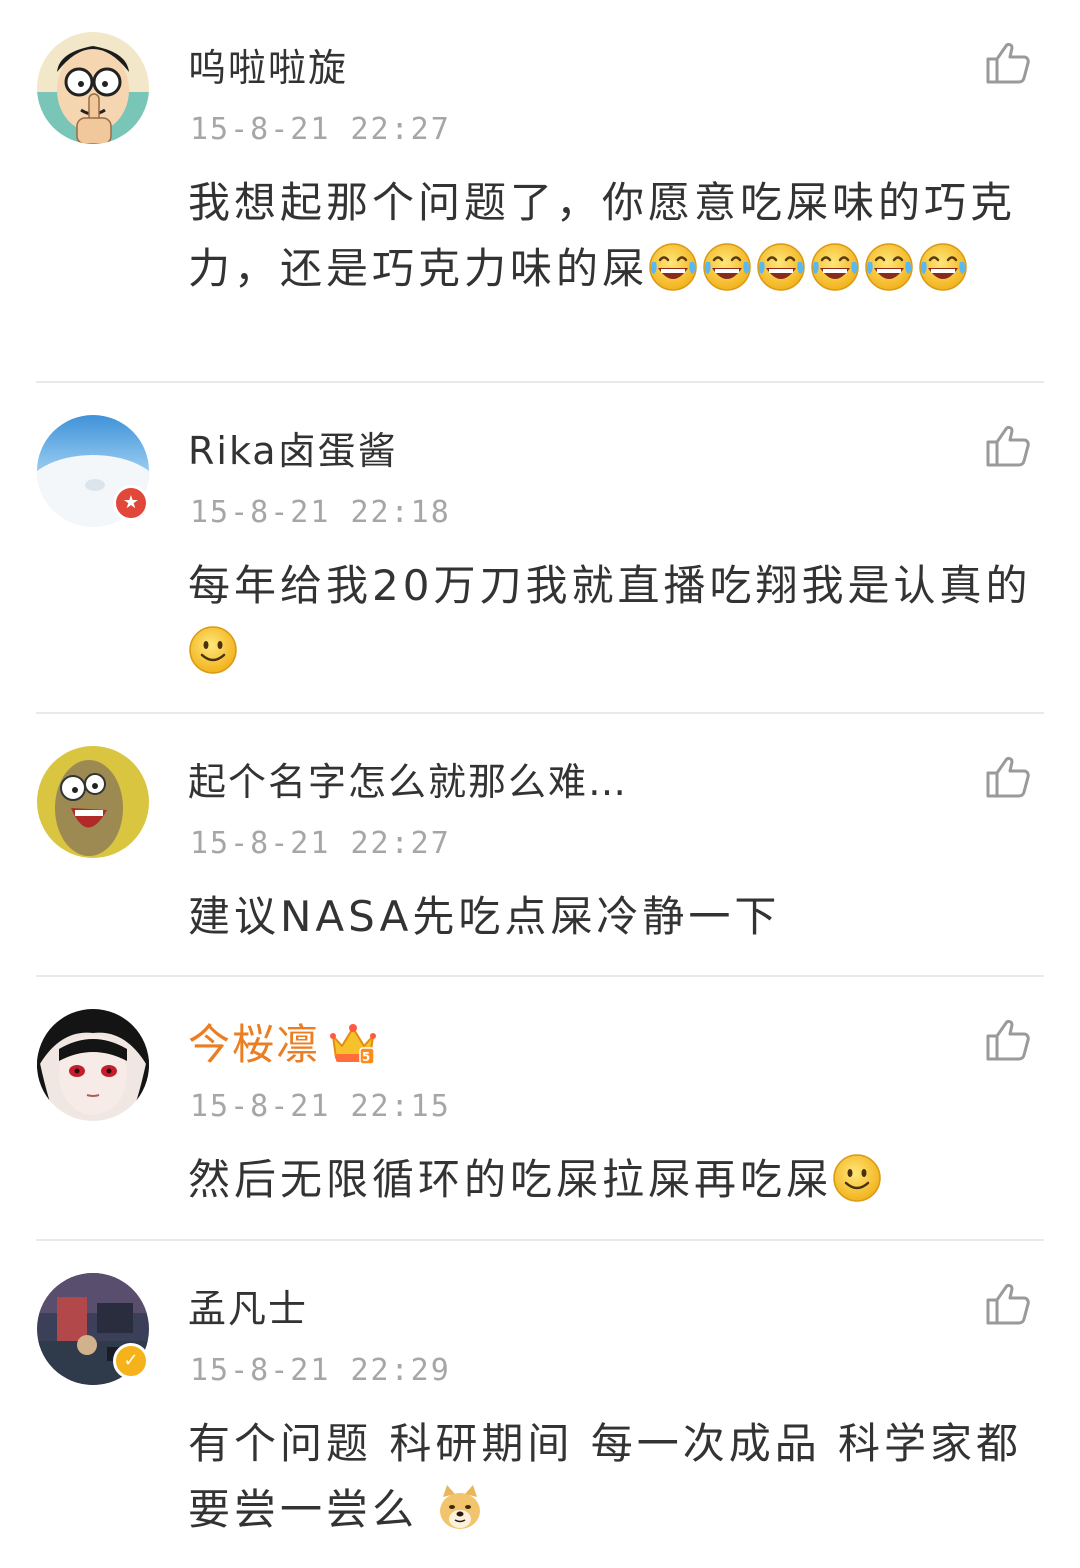 The image size is (1080, 1568). I want to click on comment-text: 有个问题 科研期间 每一次成品 科学家都要尝一尝么, so click(618, 1477).